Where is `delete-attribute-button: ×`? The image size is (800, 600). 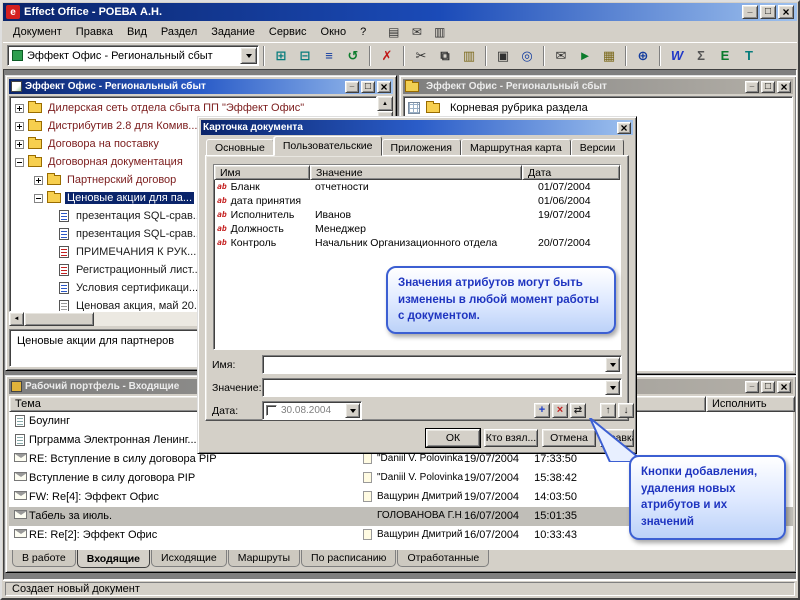 delete-attribute-button: × is located at coordinates (560, 410).